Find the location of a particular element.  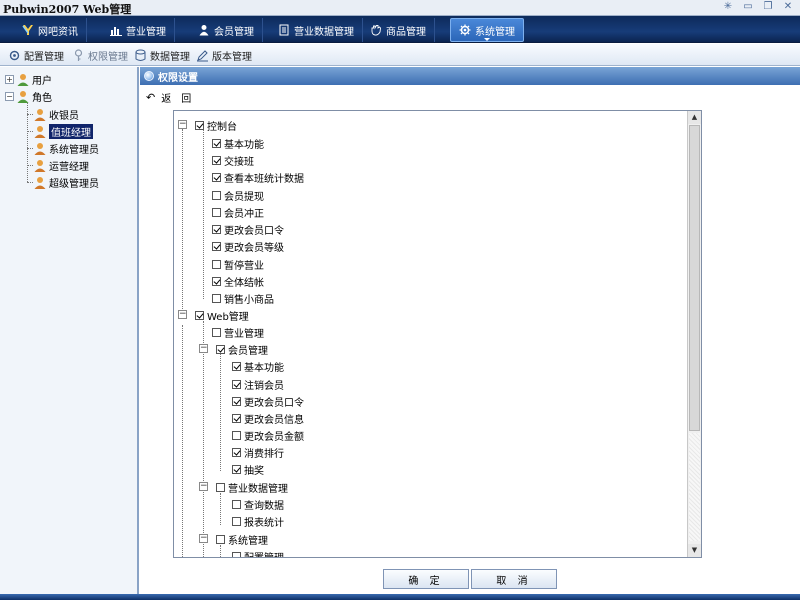

permission-item: 更改会员金额 is located at coordinates (268, 436).